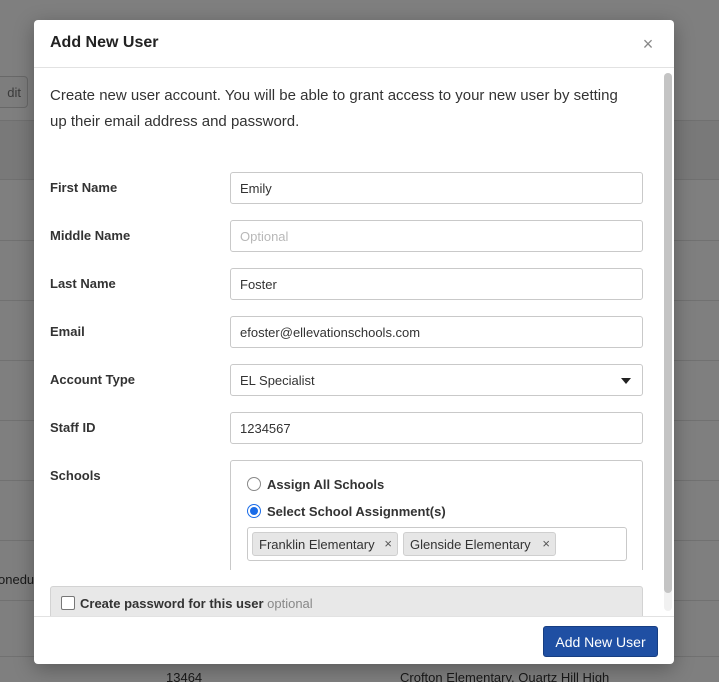  Describe the element at coordinates (436, 332) in the screenshot. I see `email-field` at that location.